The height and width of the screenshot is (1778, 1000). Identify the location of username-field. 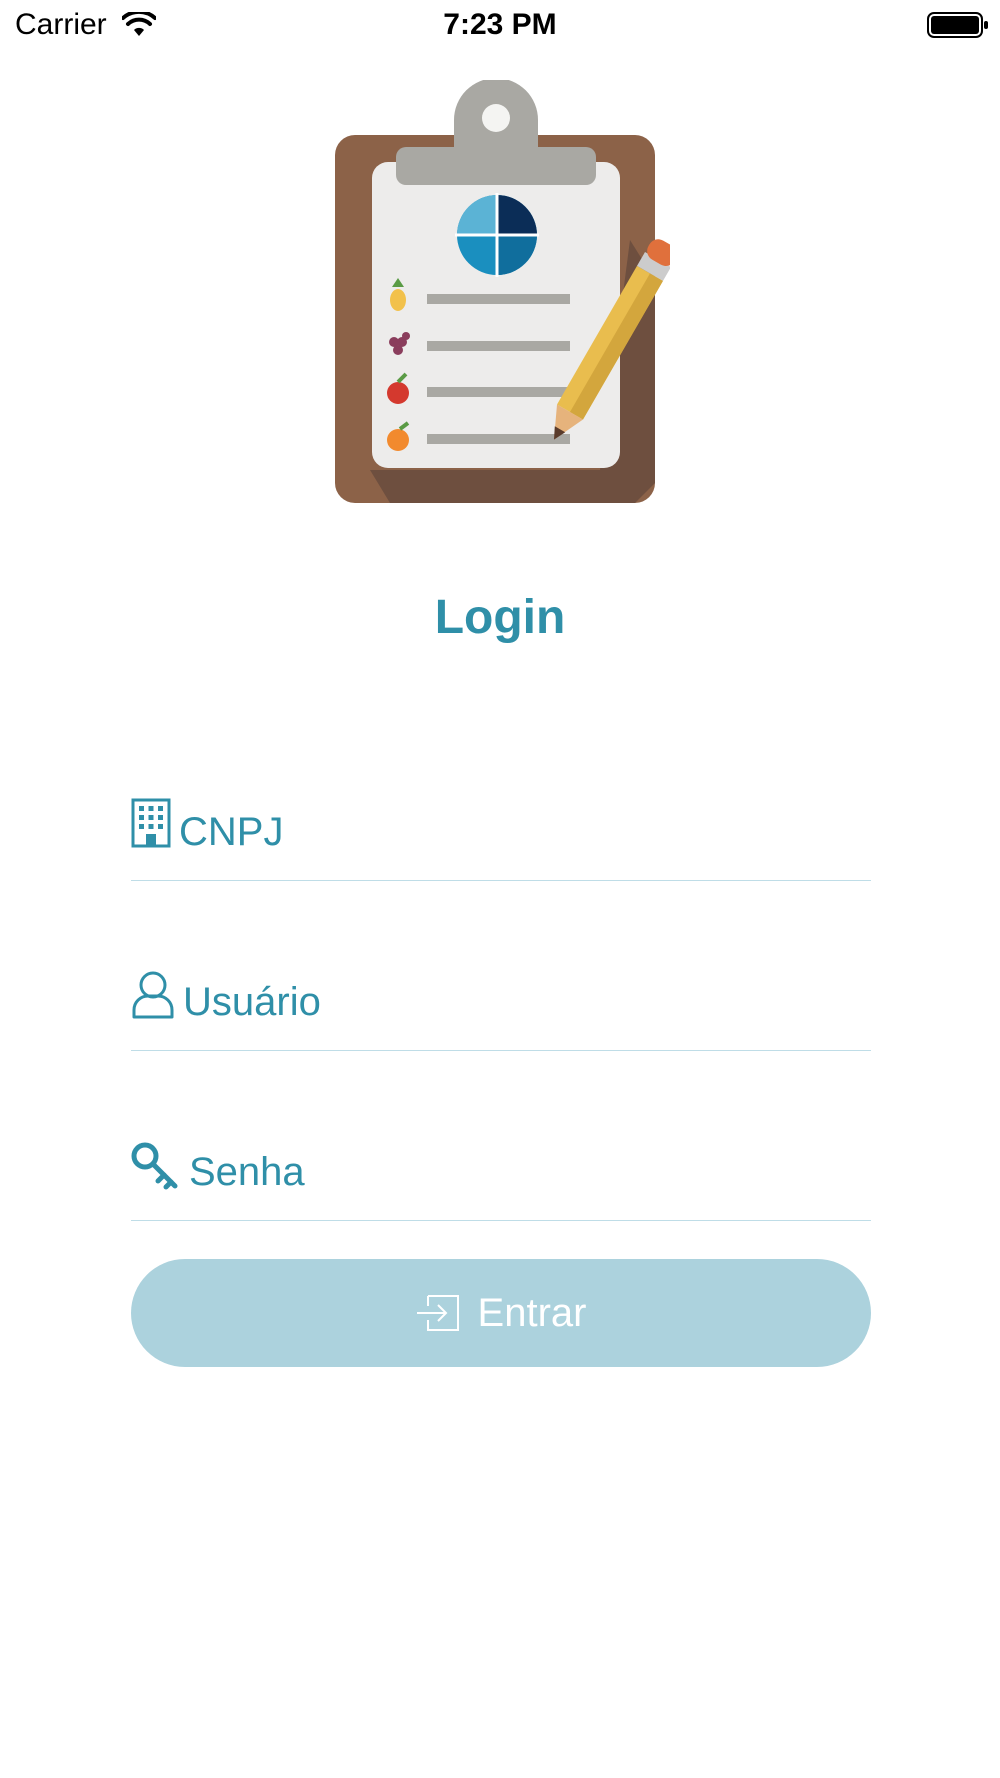
(501, 1000).